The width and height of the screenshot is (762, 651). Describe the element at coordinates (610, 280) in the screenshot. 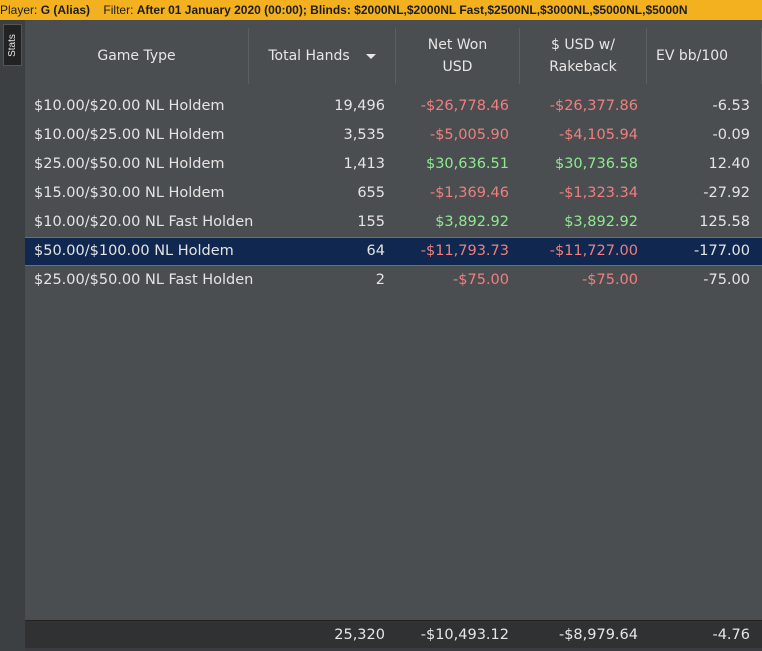

I see `usd-rakeback-cell: -$75.00` at that location.